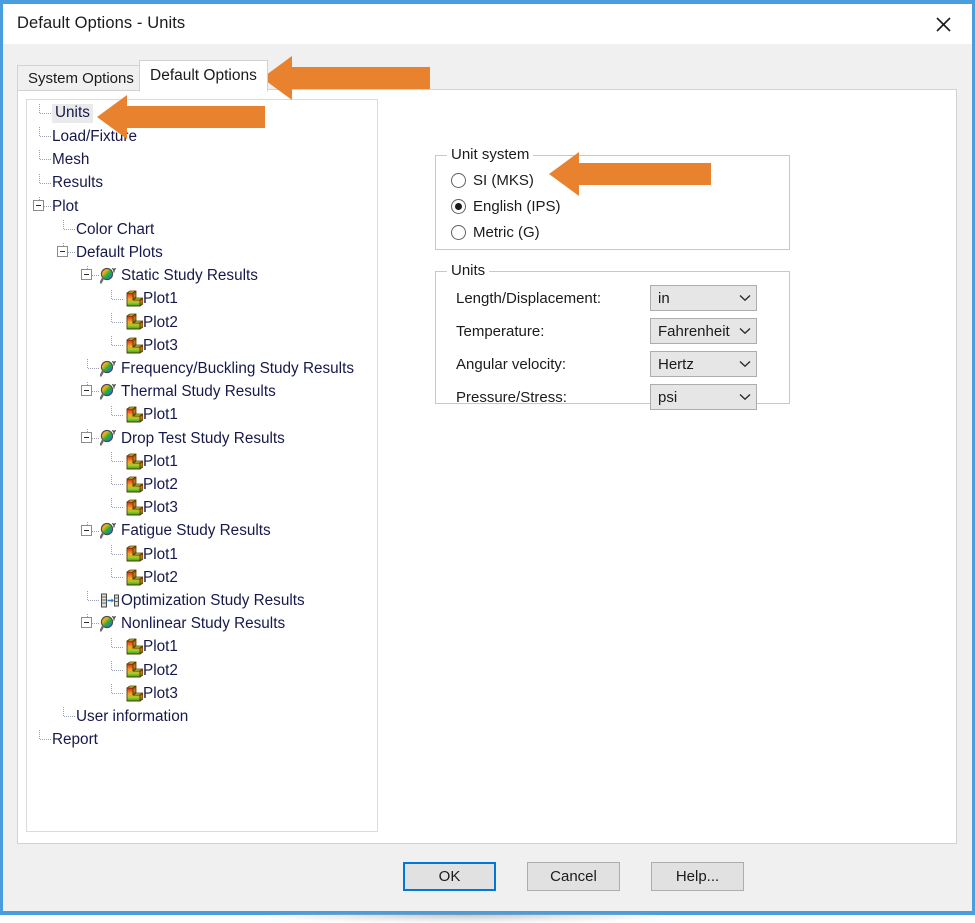  What do you see at coordinates (178, 275) in the screenshot?
I see `tree-node: Static Study Results` at bounding box center [178, 275].